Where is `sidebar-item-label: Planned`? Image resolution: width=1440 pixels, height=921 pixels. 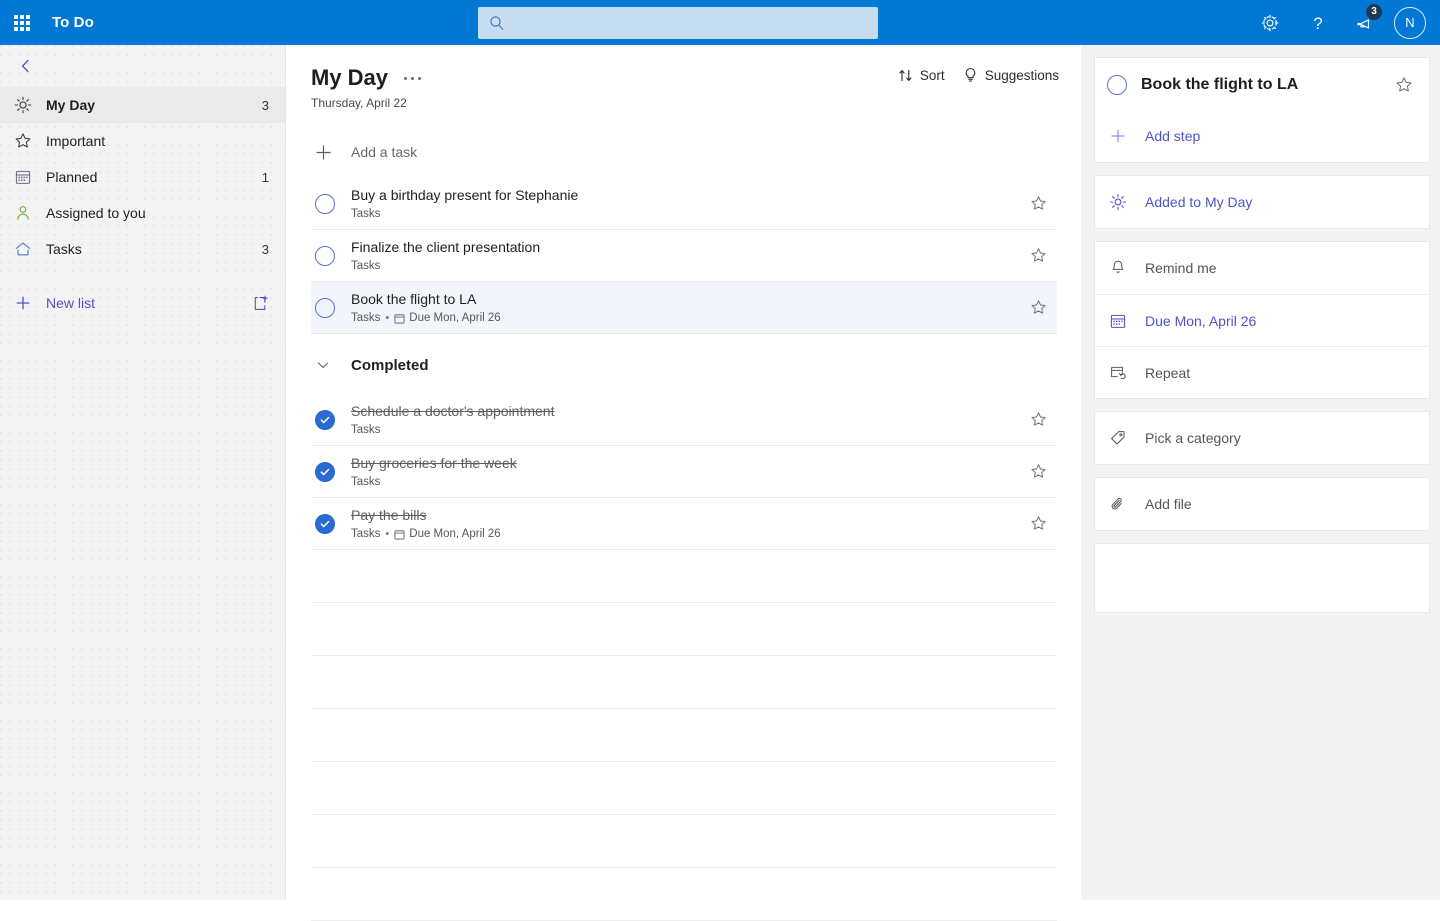
sidebar-item-label: Planned is located at coordinates (72, 177).